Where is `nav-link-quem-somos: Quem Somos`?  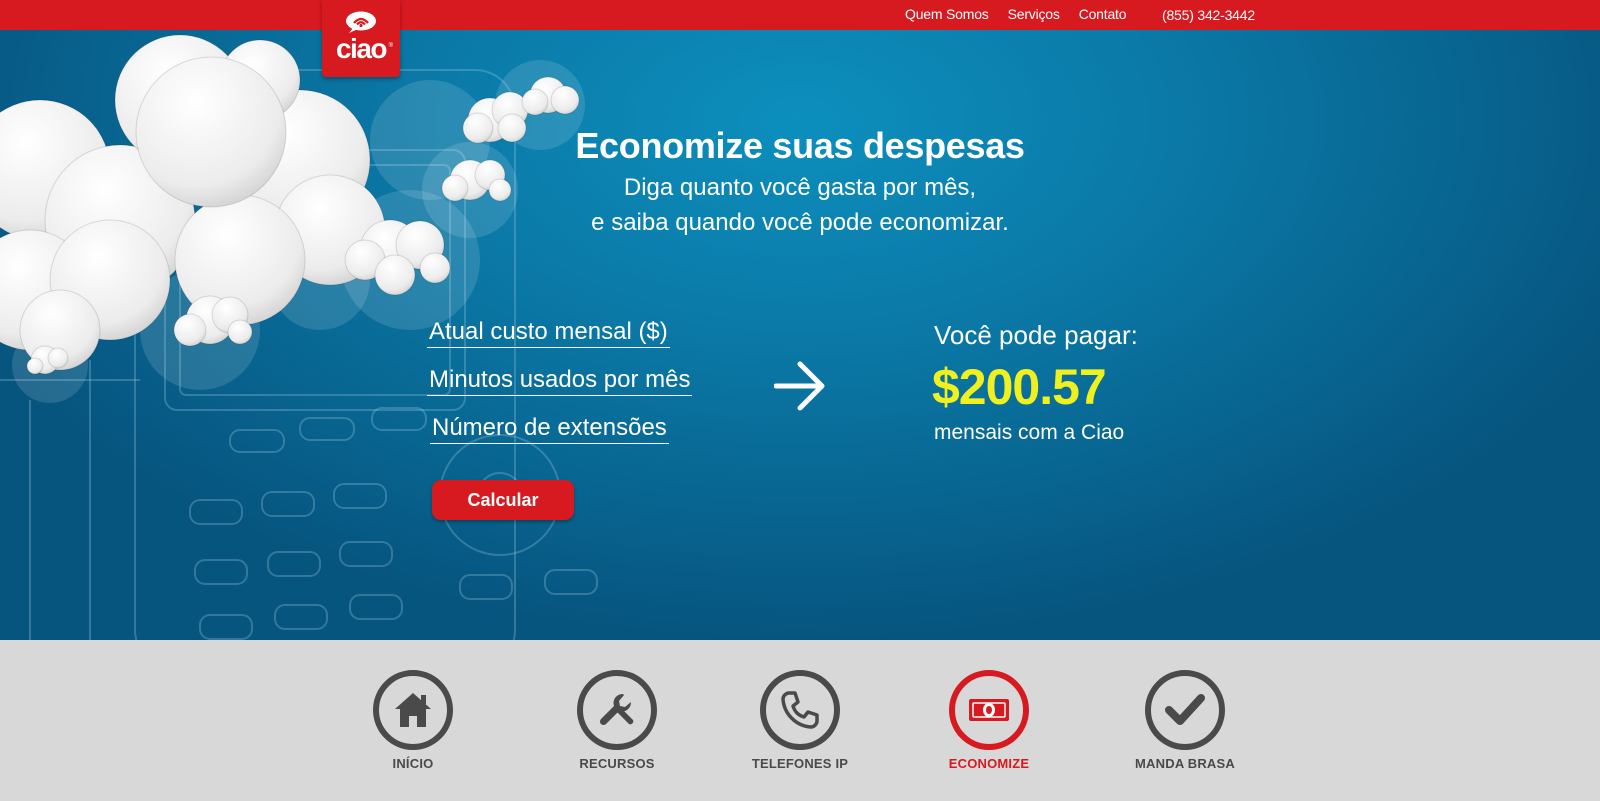
nav-link-quem-somos: Quem Somos is located at coordinates (947, 14).